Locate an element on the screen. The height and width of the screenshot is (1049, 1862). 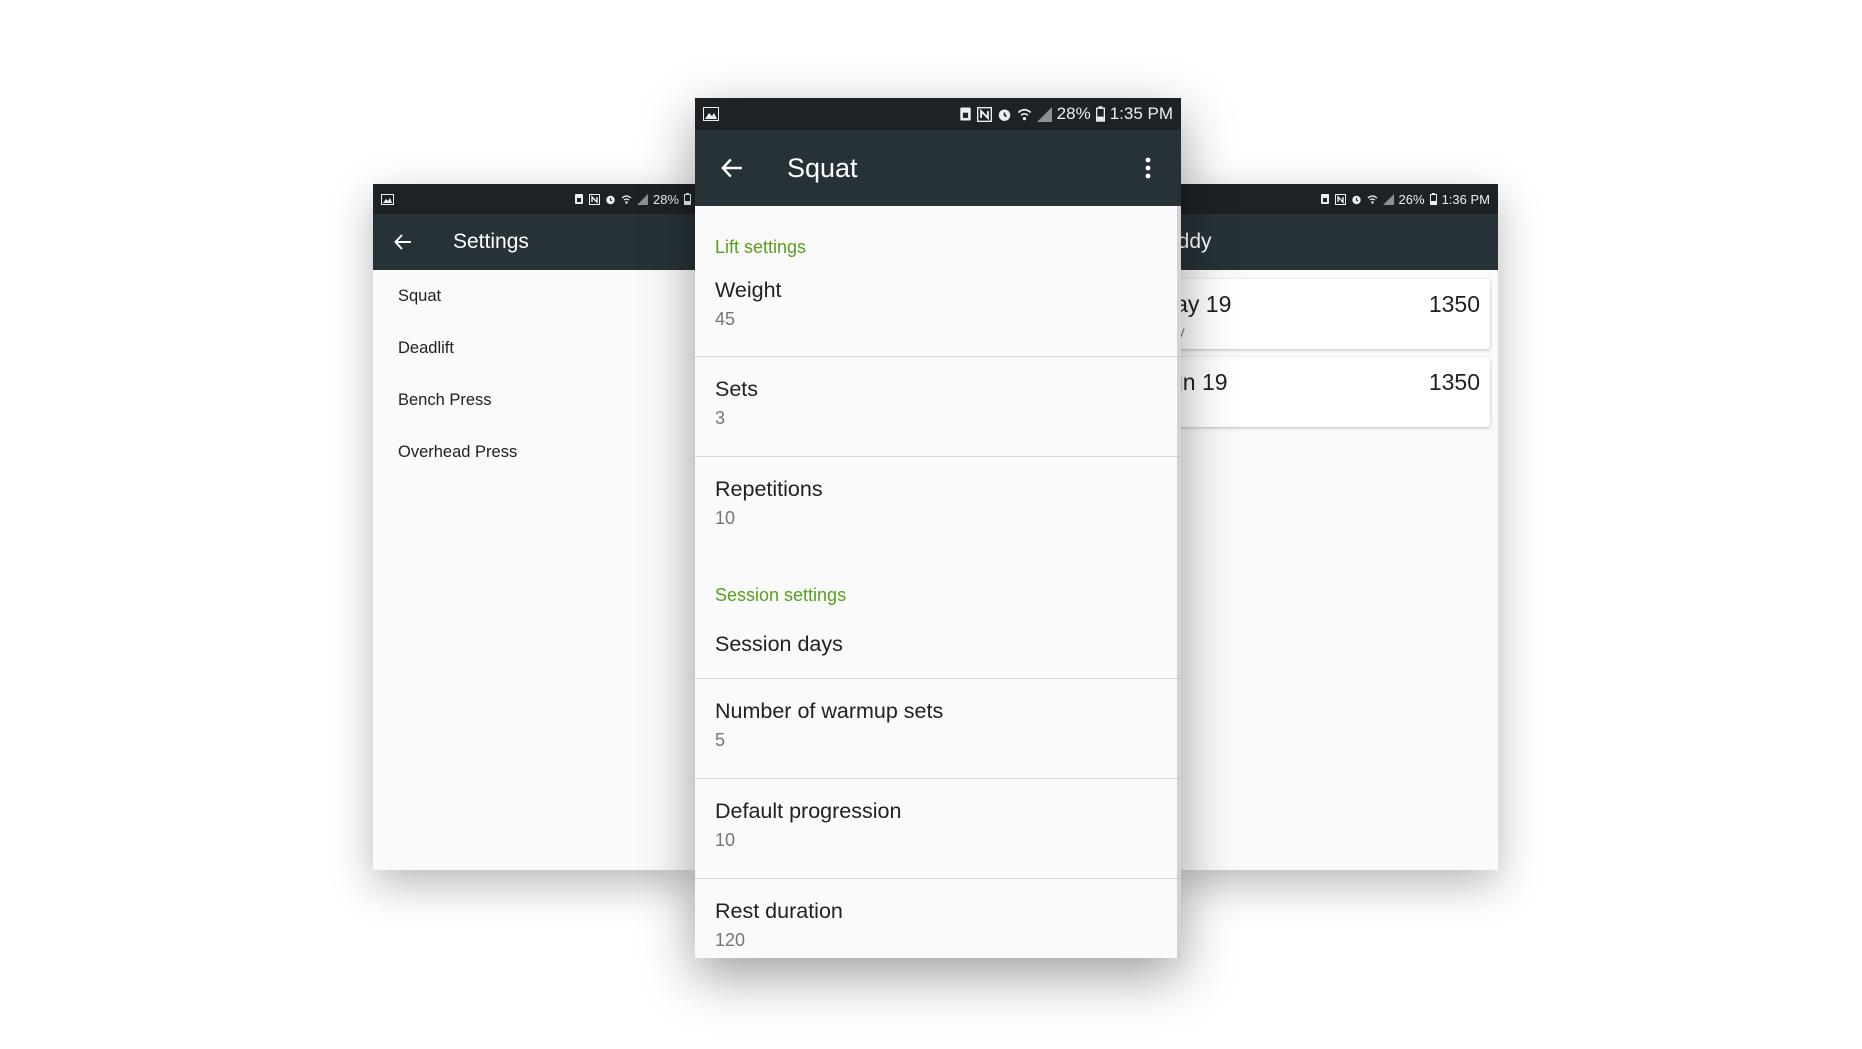
toolbar: Settings is located at coordinates (536, 242).